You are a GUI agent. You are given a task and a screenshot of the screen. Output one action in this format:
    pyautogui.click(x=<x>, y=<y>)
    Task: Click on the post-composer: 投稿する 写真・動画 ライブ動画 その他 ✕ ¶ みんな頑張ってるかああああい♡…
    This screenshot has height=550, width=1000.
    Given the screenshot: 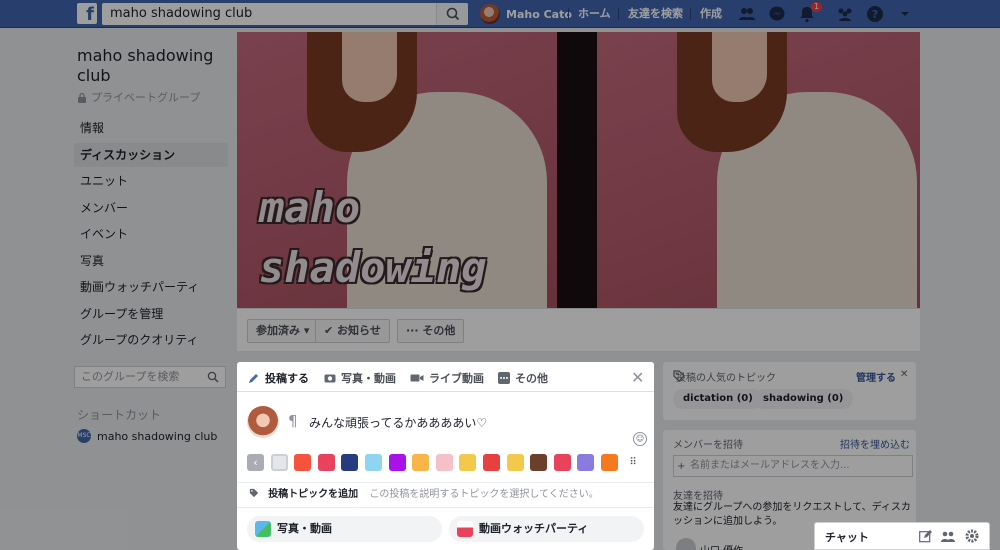 What is the action you would take?
    pyautogui.click(x=445, y=456)
    